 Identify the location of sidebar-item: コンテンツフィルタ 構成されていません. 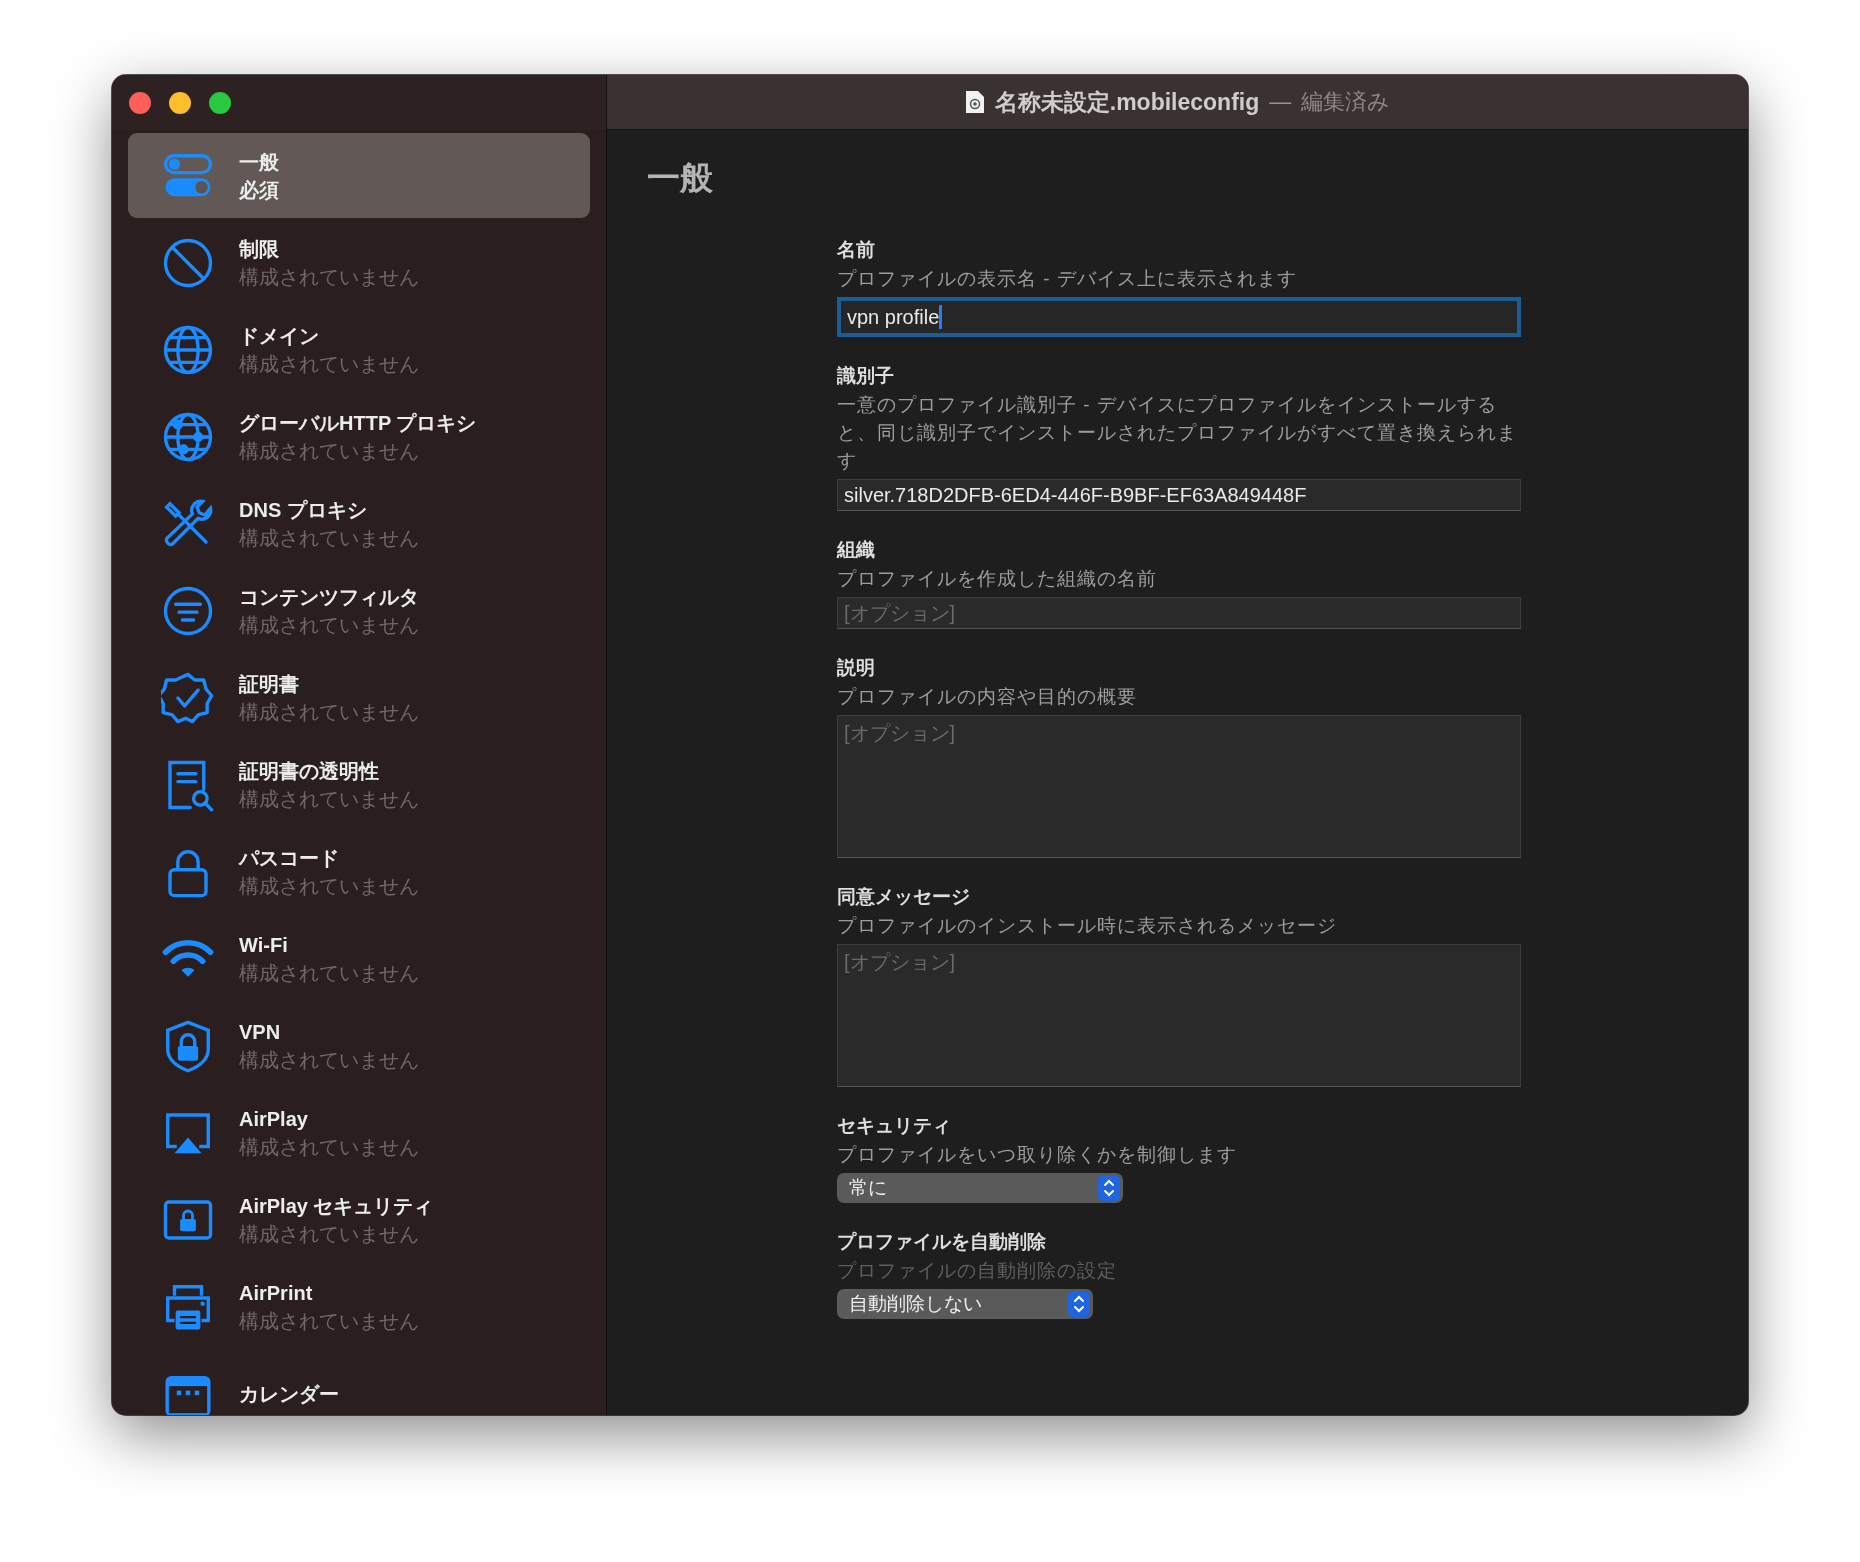
(359, 610).